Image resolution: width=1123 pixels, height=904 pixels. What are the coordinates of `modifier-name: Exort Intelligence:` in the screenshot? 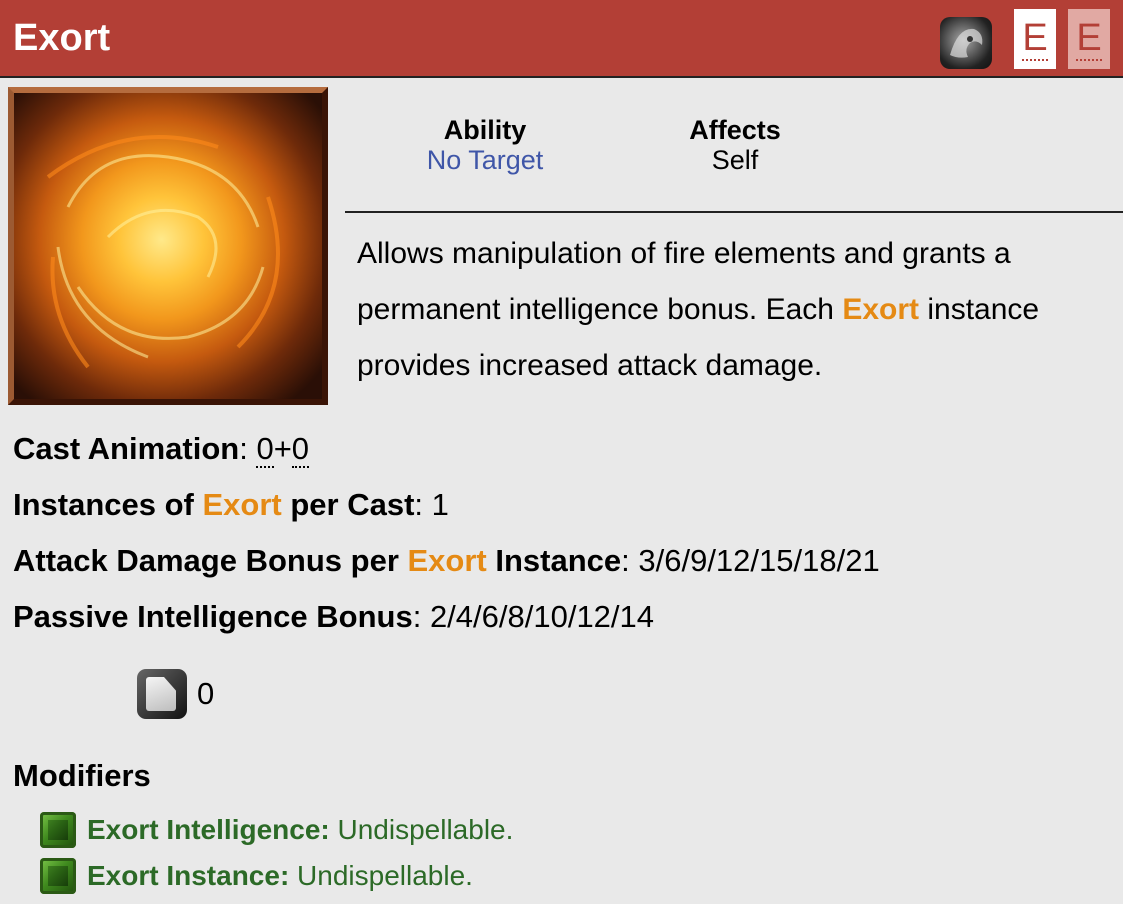 It's located at (208, 829).